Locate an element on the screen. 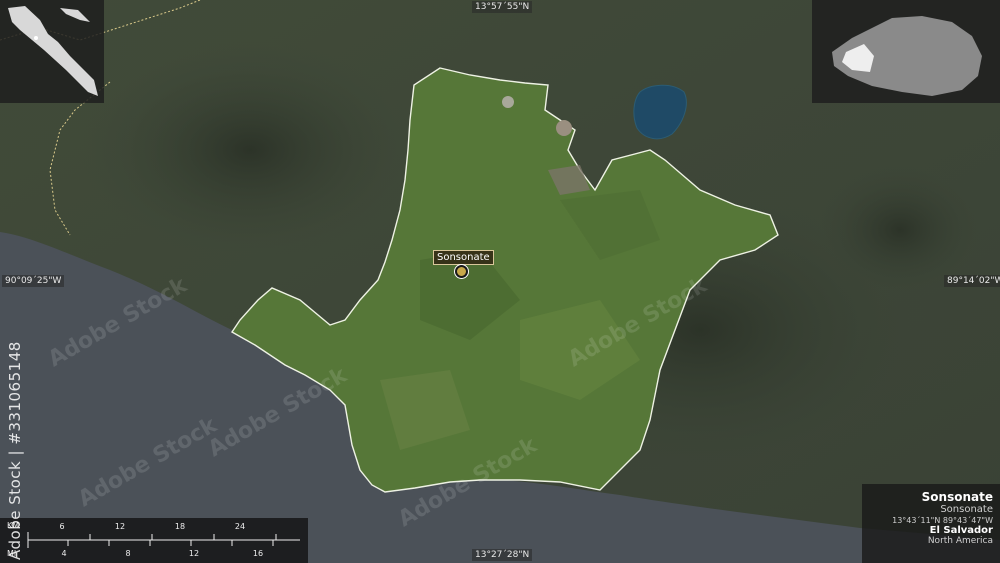  central-america-icon is located at coordinates (53, 51).